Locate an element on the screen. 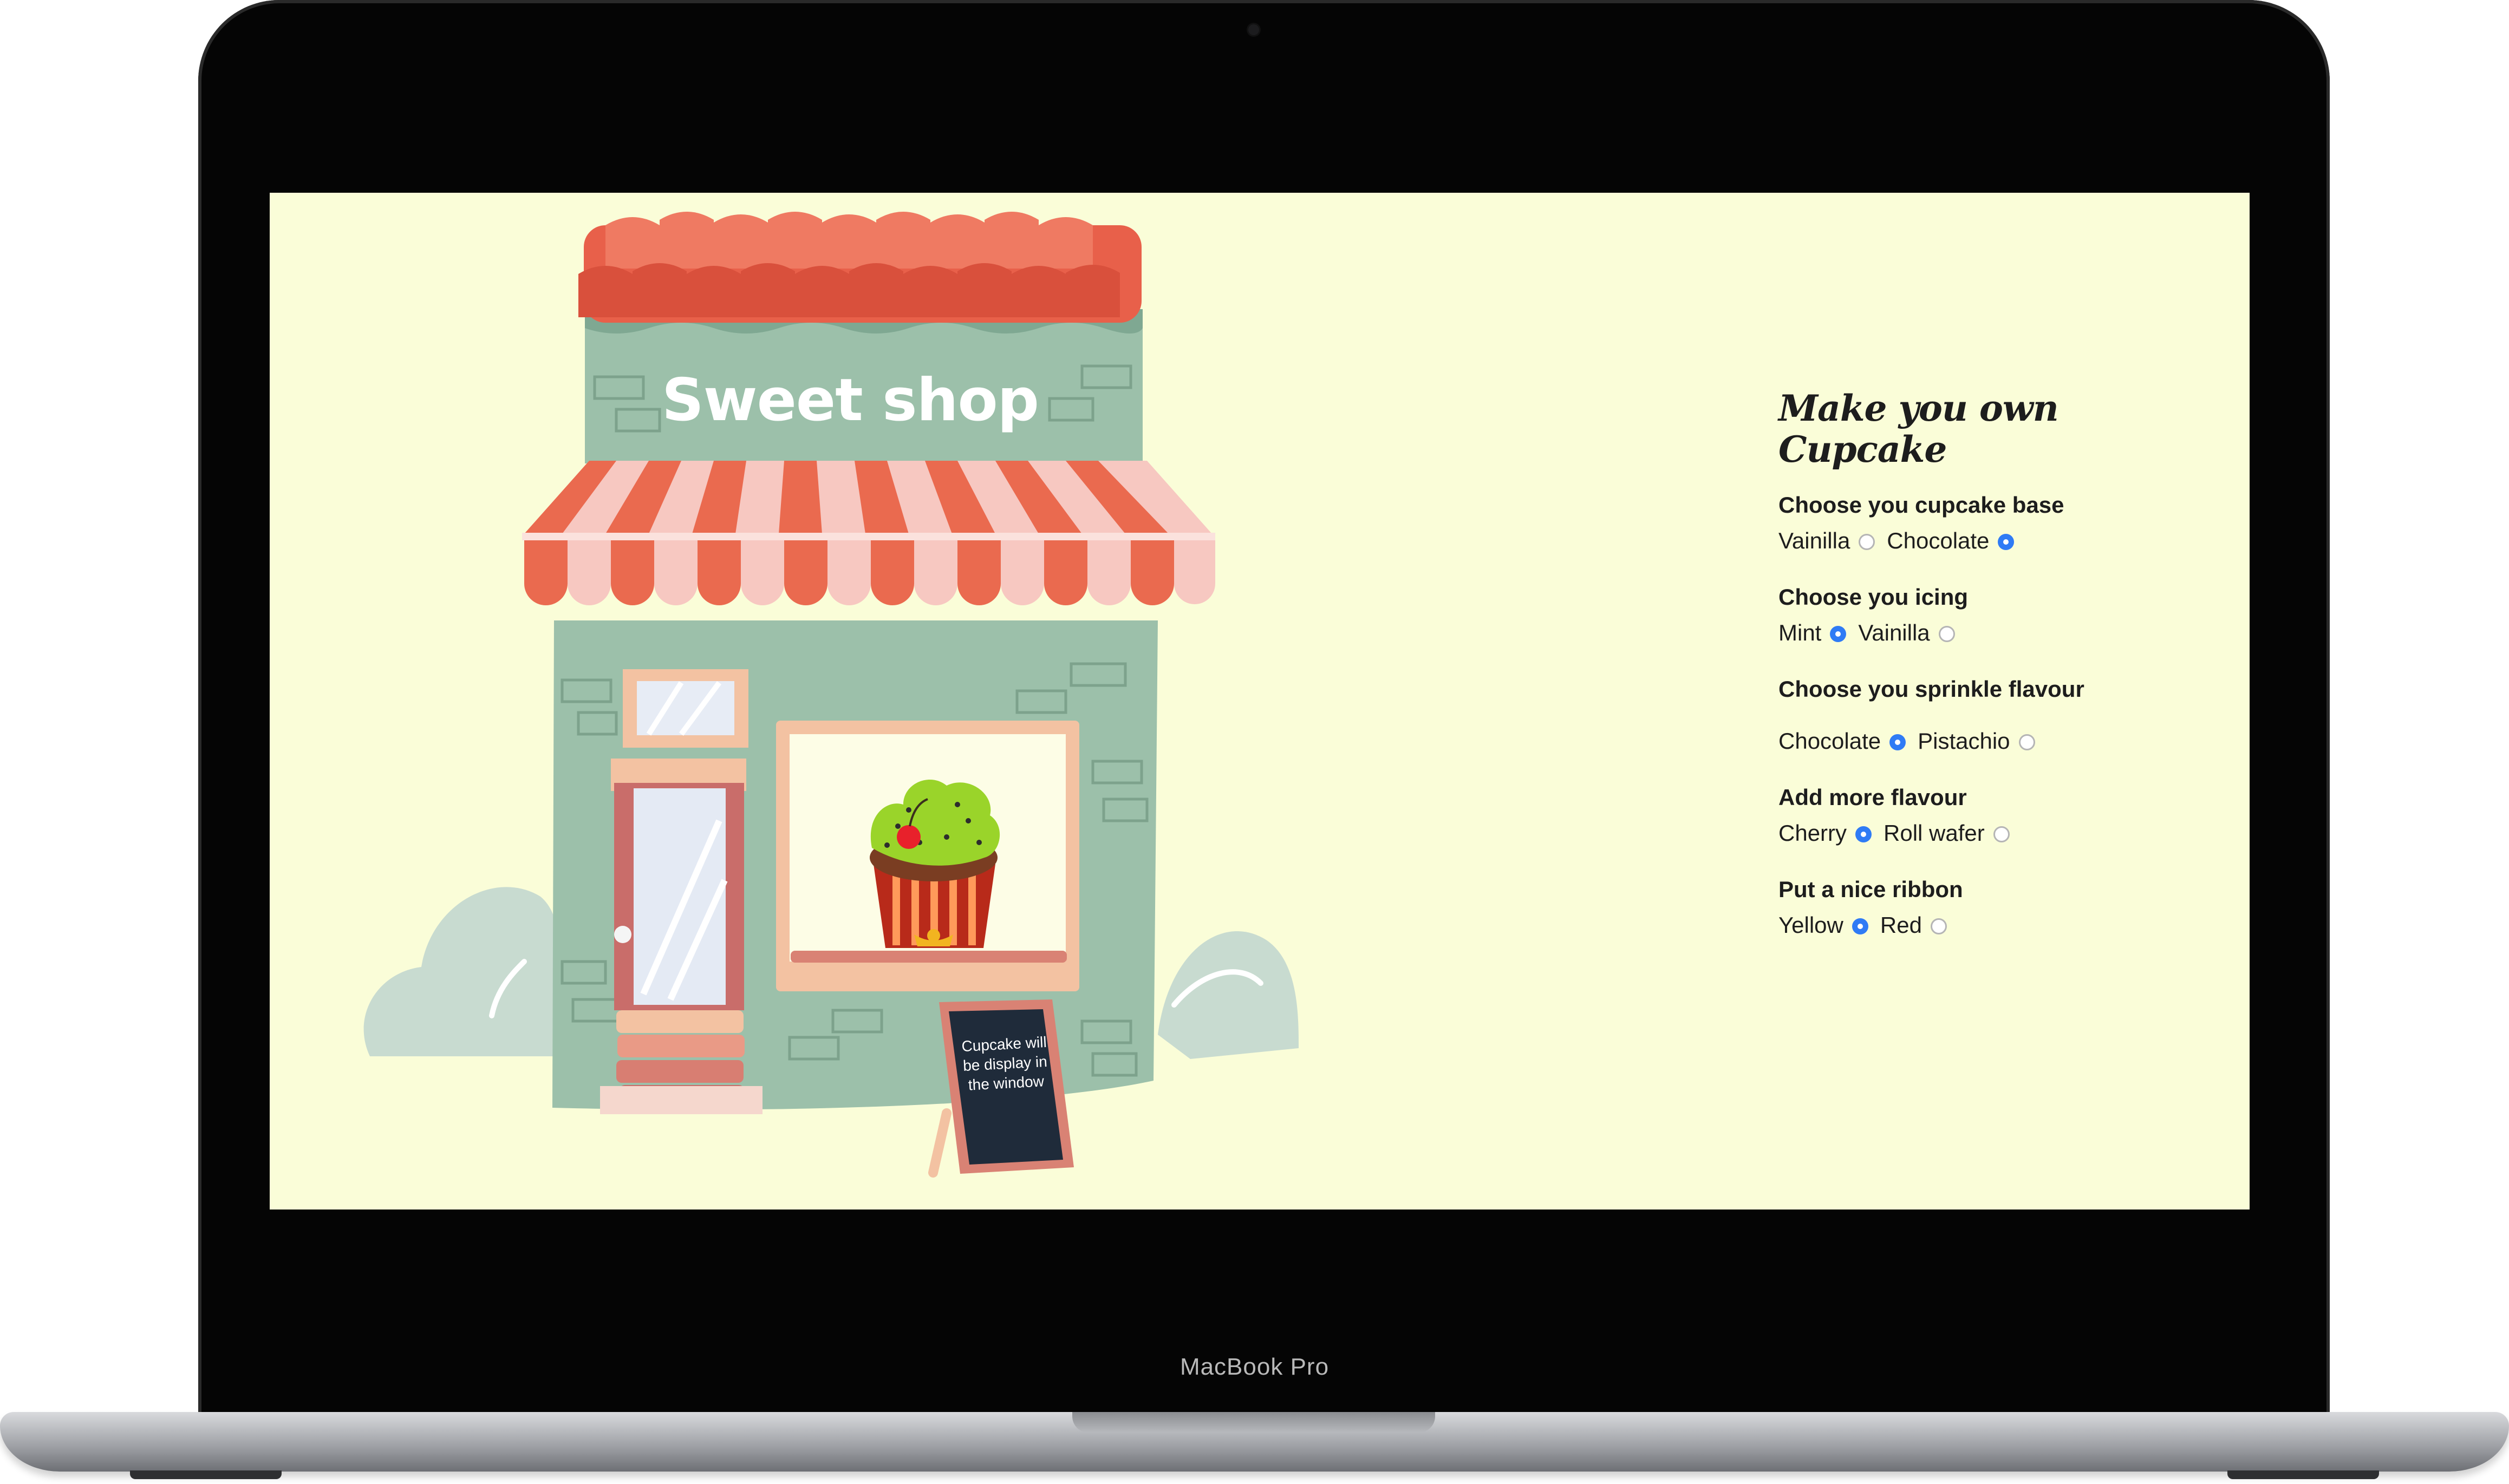 Image resolution: width=2509 pixels, height=1484 pixels. device-label: MacBook Pro is located at coordinates (1254, 1367).